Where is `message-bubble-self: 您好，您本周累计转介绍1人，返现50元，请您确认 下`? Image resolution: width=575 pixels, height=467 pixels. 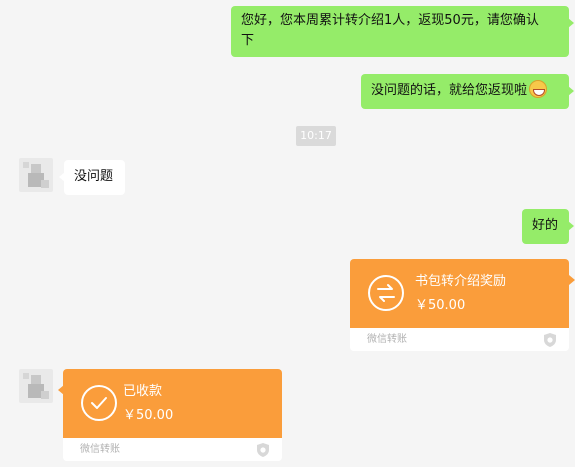
message-bubble-self: 您好，您本周累计转介绍1人，返现50元，请您确认 下 is located at coordinates (402, 31).